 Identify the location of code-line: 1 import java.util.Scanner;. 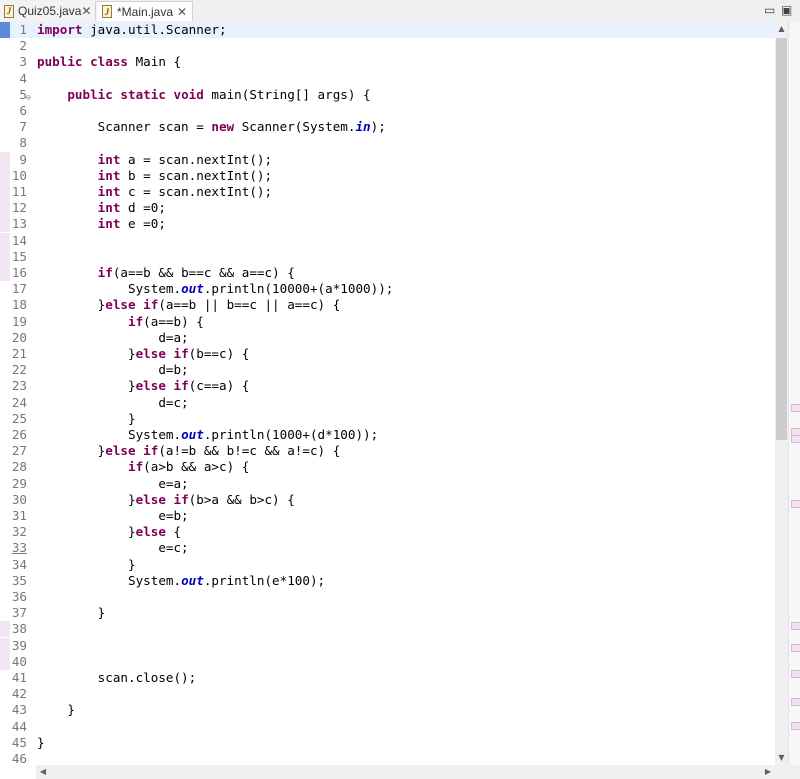
(387, 30).